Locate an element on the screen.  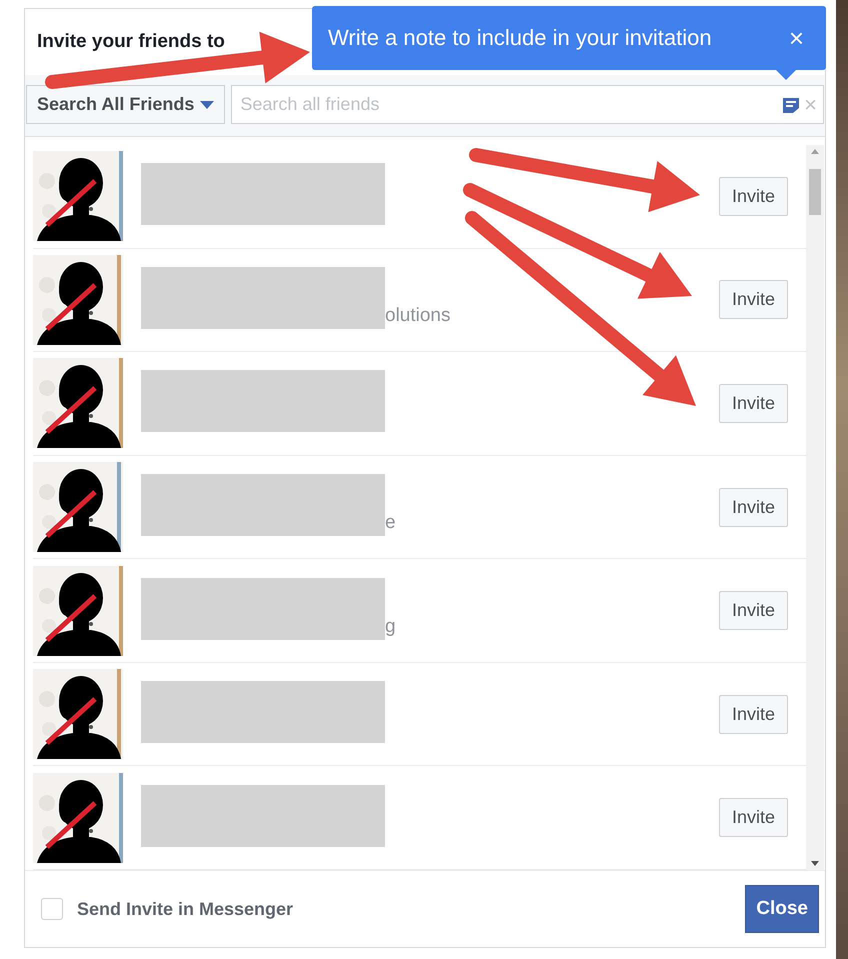
scope-dropdown: Search All Friends is located at coordinates (126, 104).